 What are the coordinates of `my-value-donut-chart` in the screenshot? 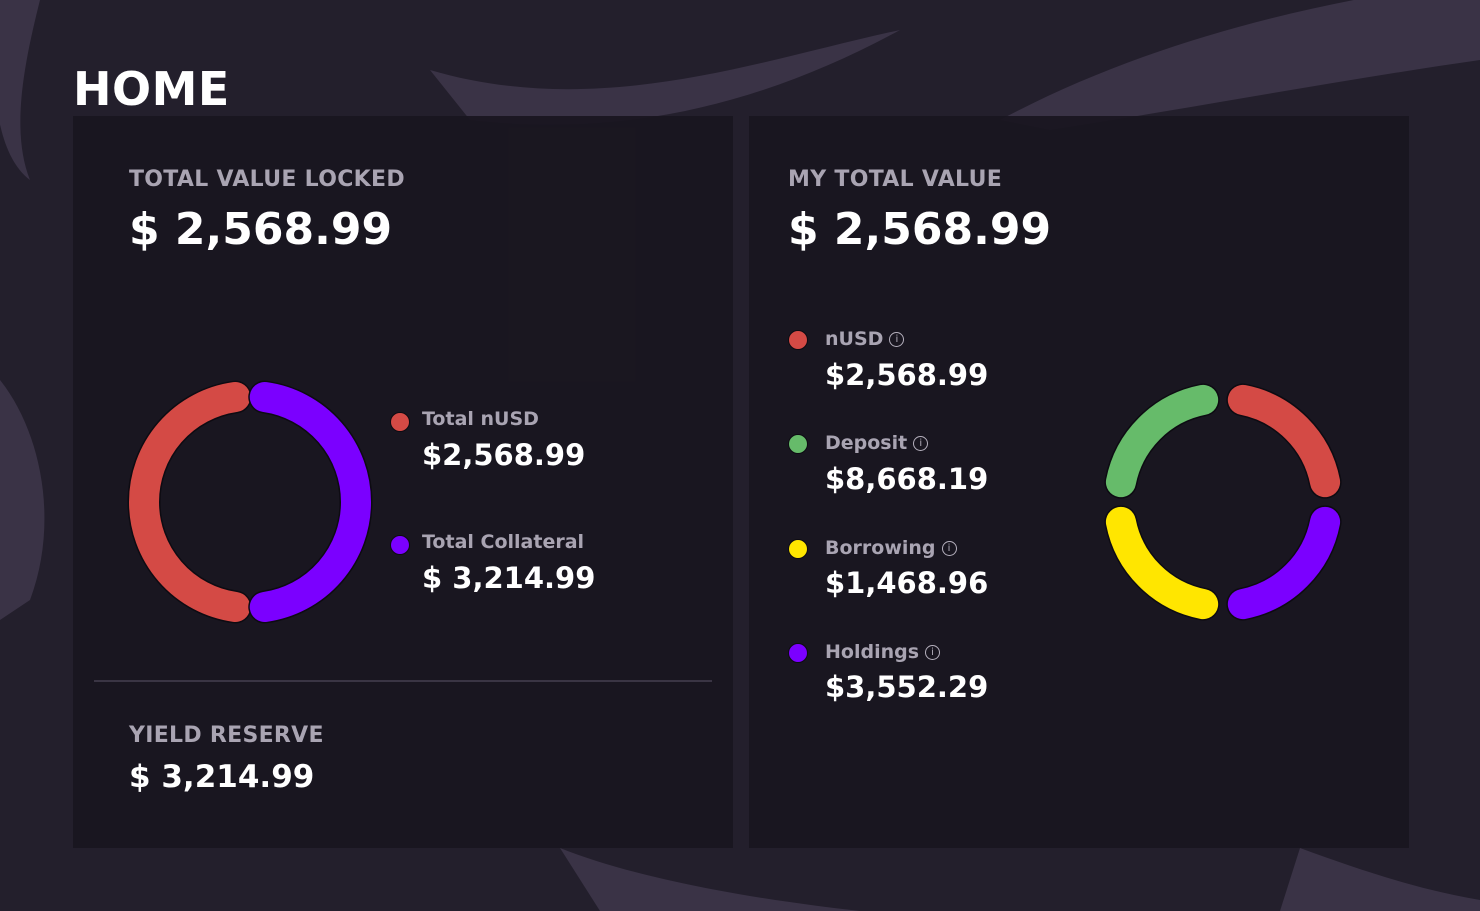 It's located at (1223, 502).